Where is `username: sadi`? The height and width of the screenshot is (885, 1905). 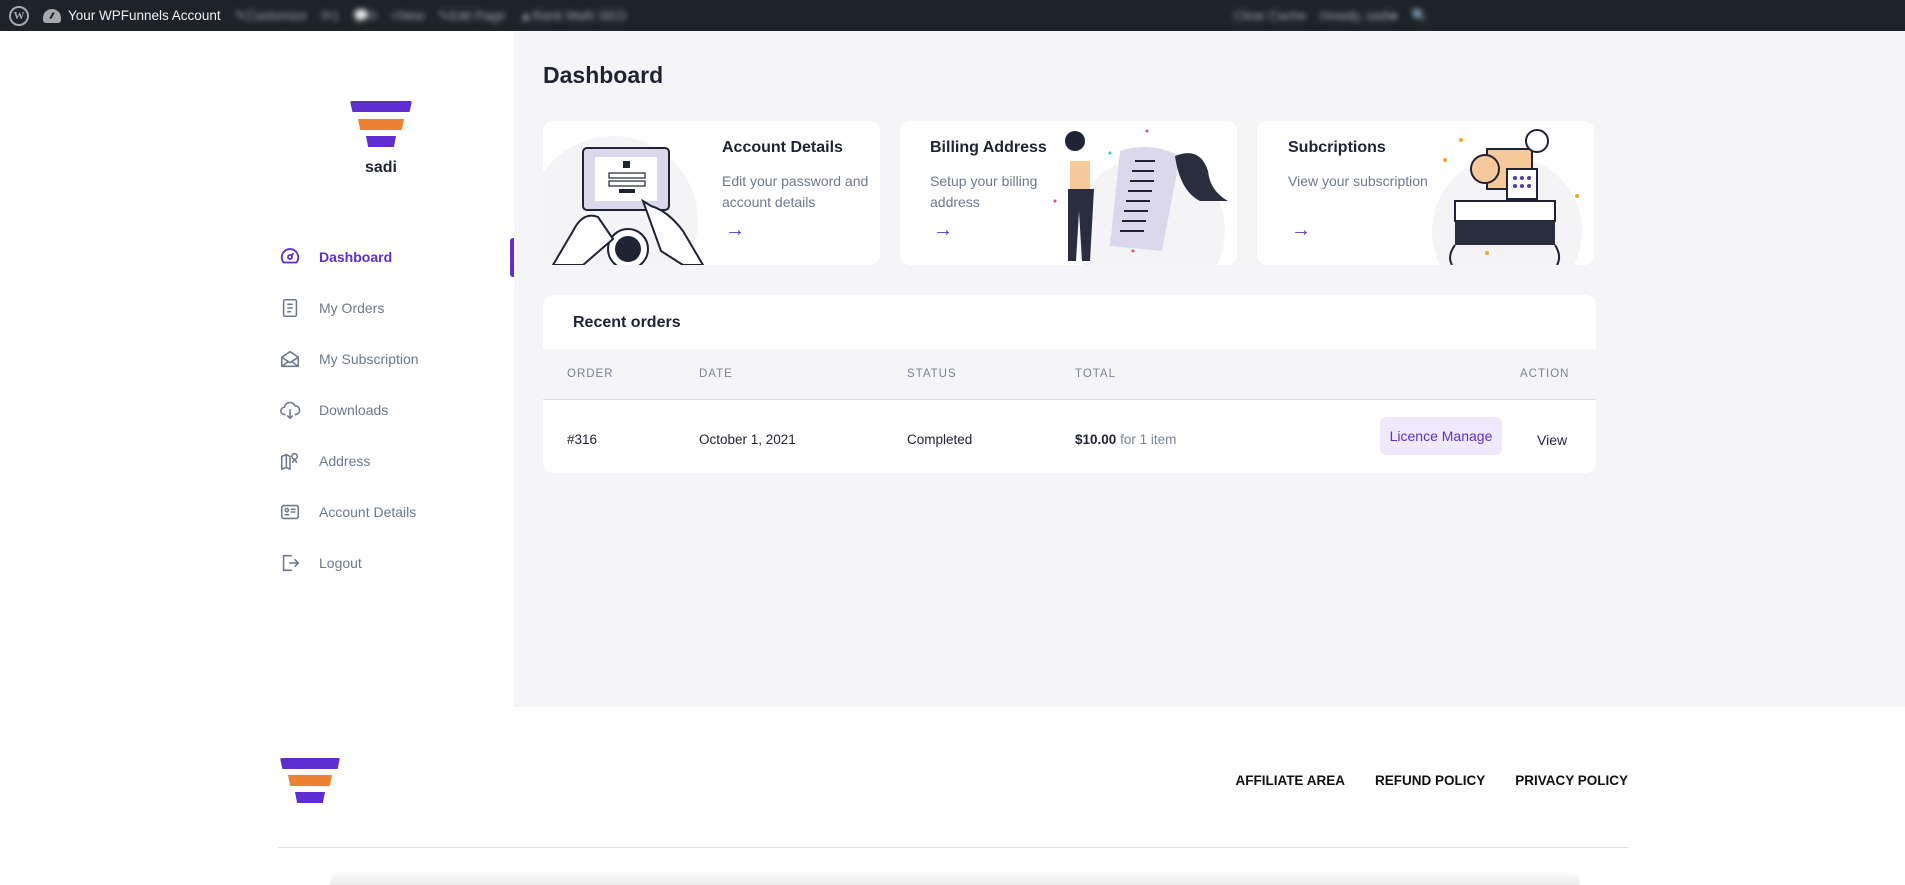 username: sadi is located at coordinates (380, 167).